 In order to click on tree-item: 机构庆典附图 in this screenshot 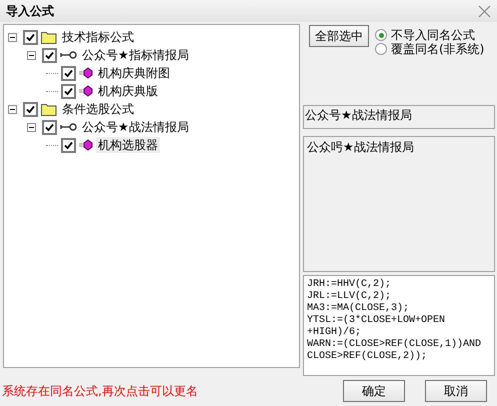, I will do `click(134, 73)`.